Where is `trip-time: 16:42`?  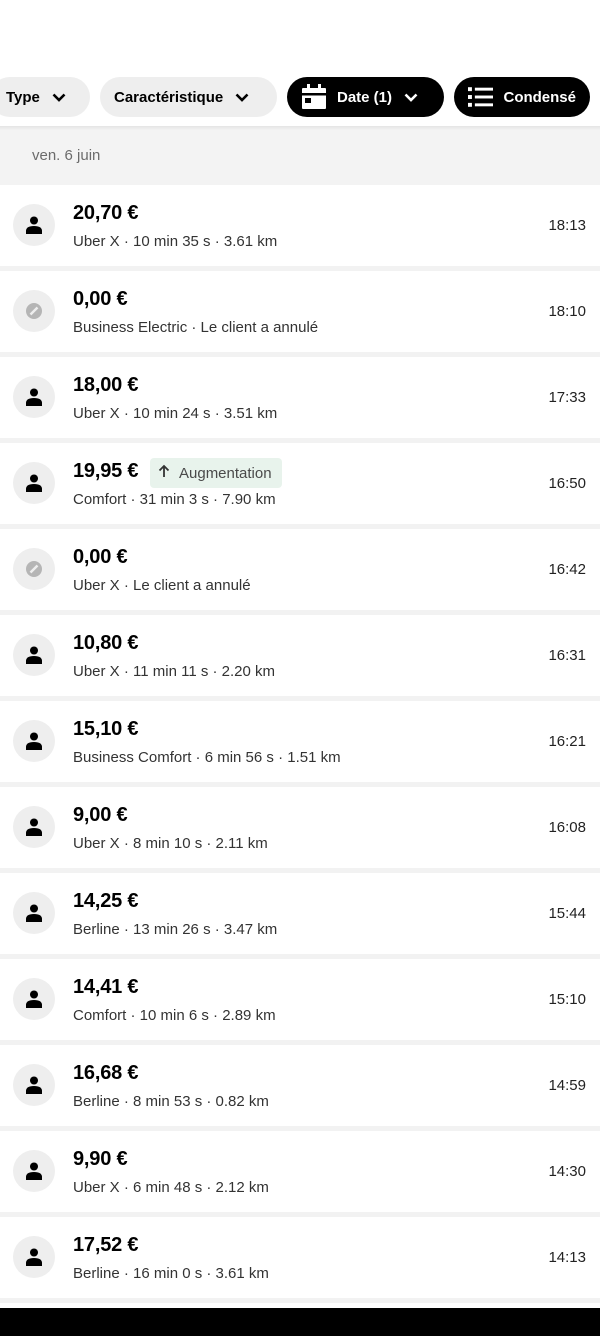 trip-time: 16:42 is located at coordinates (567, 569).